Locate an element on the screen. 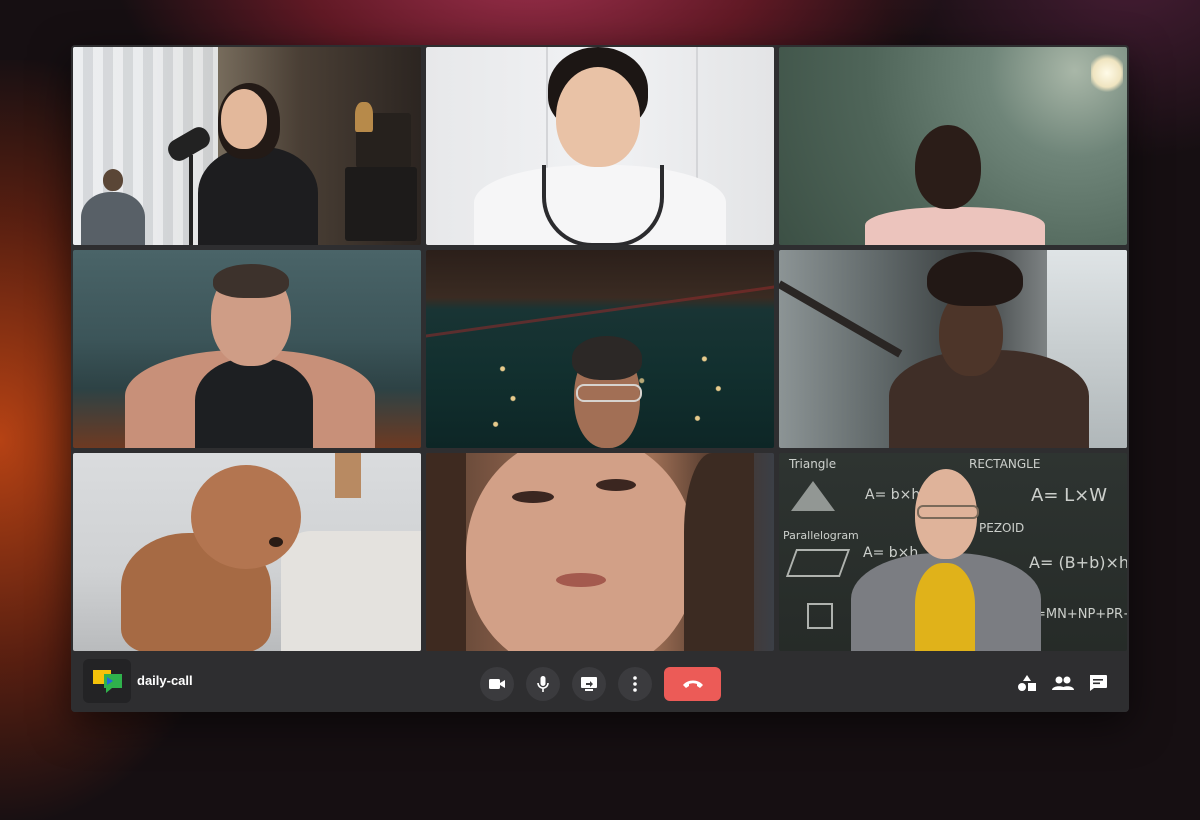  goggles is located at coordinates (609, 393).